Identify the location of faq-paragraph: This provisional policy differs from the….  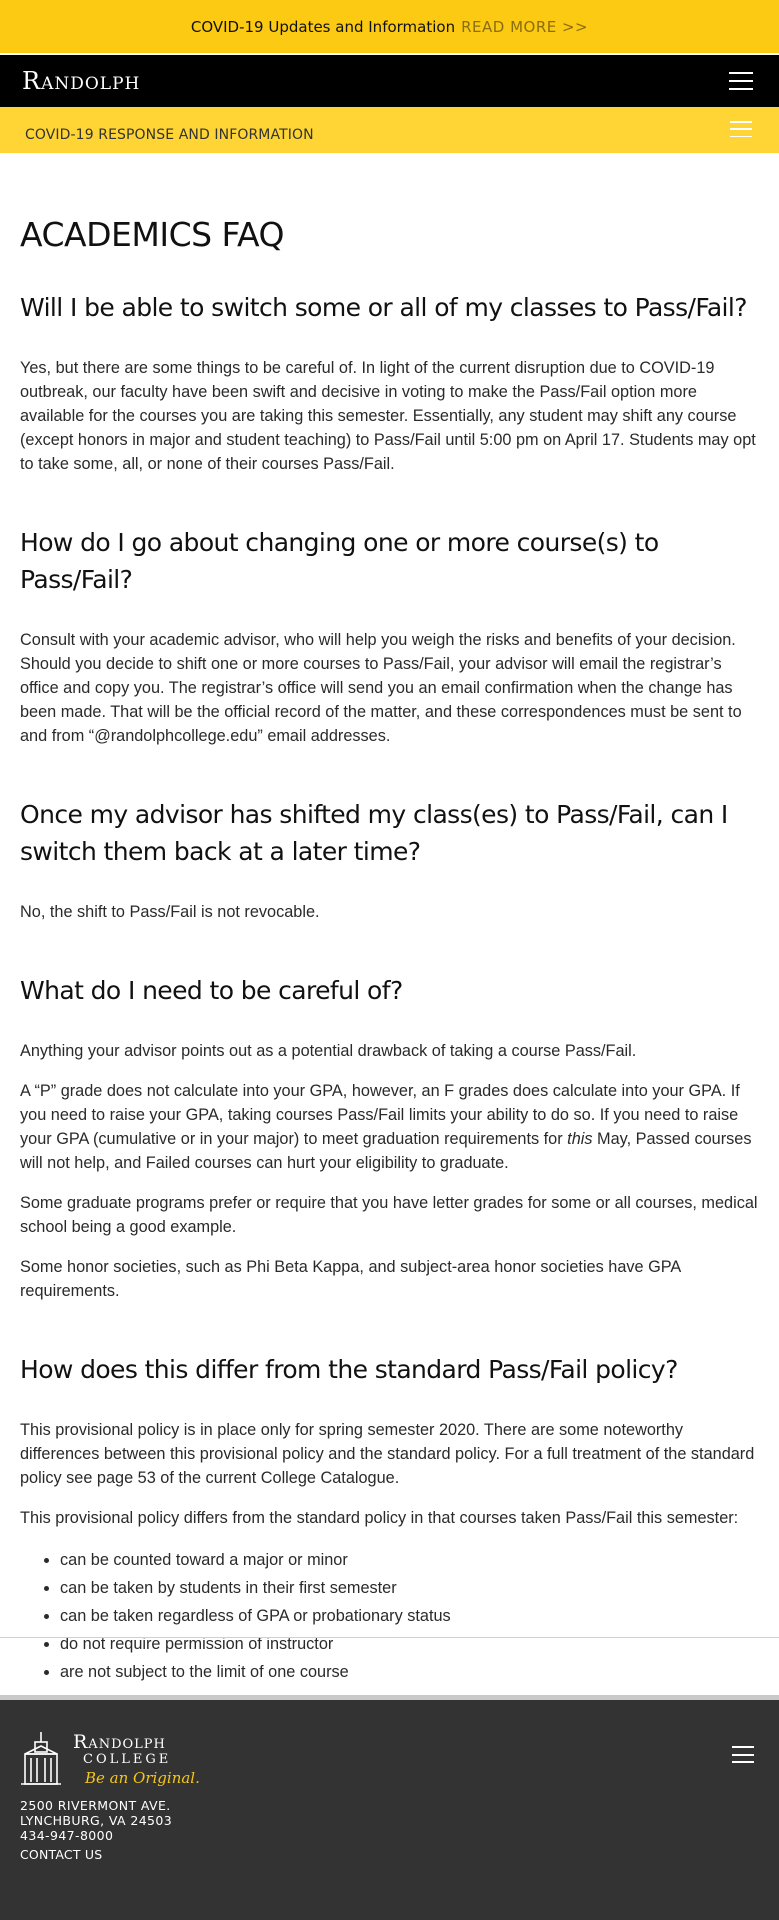
(379, 1518).